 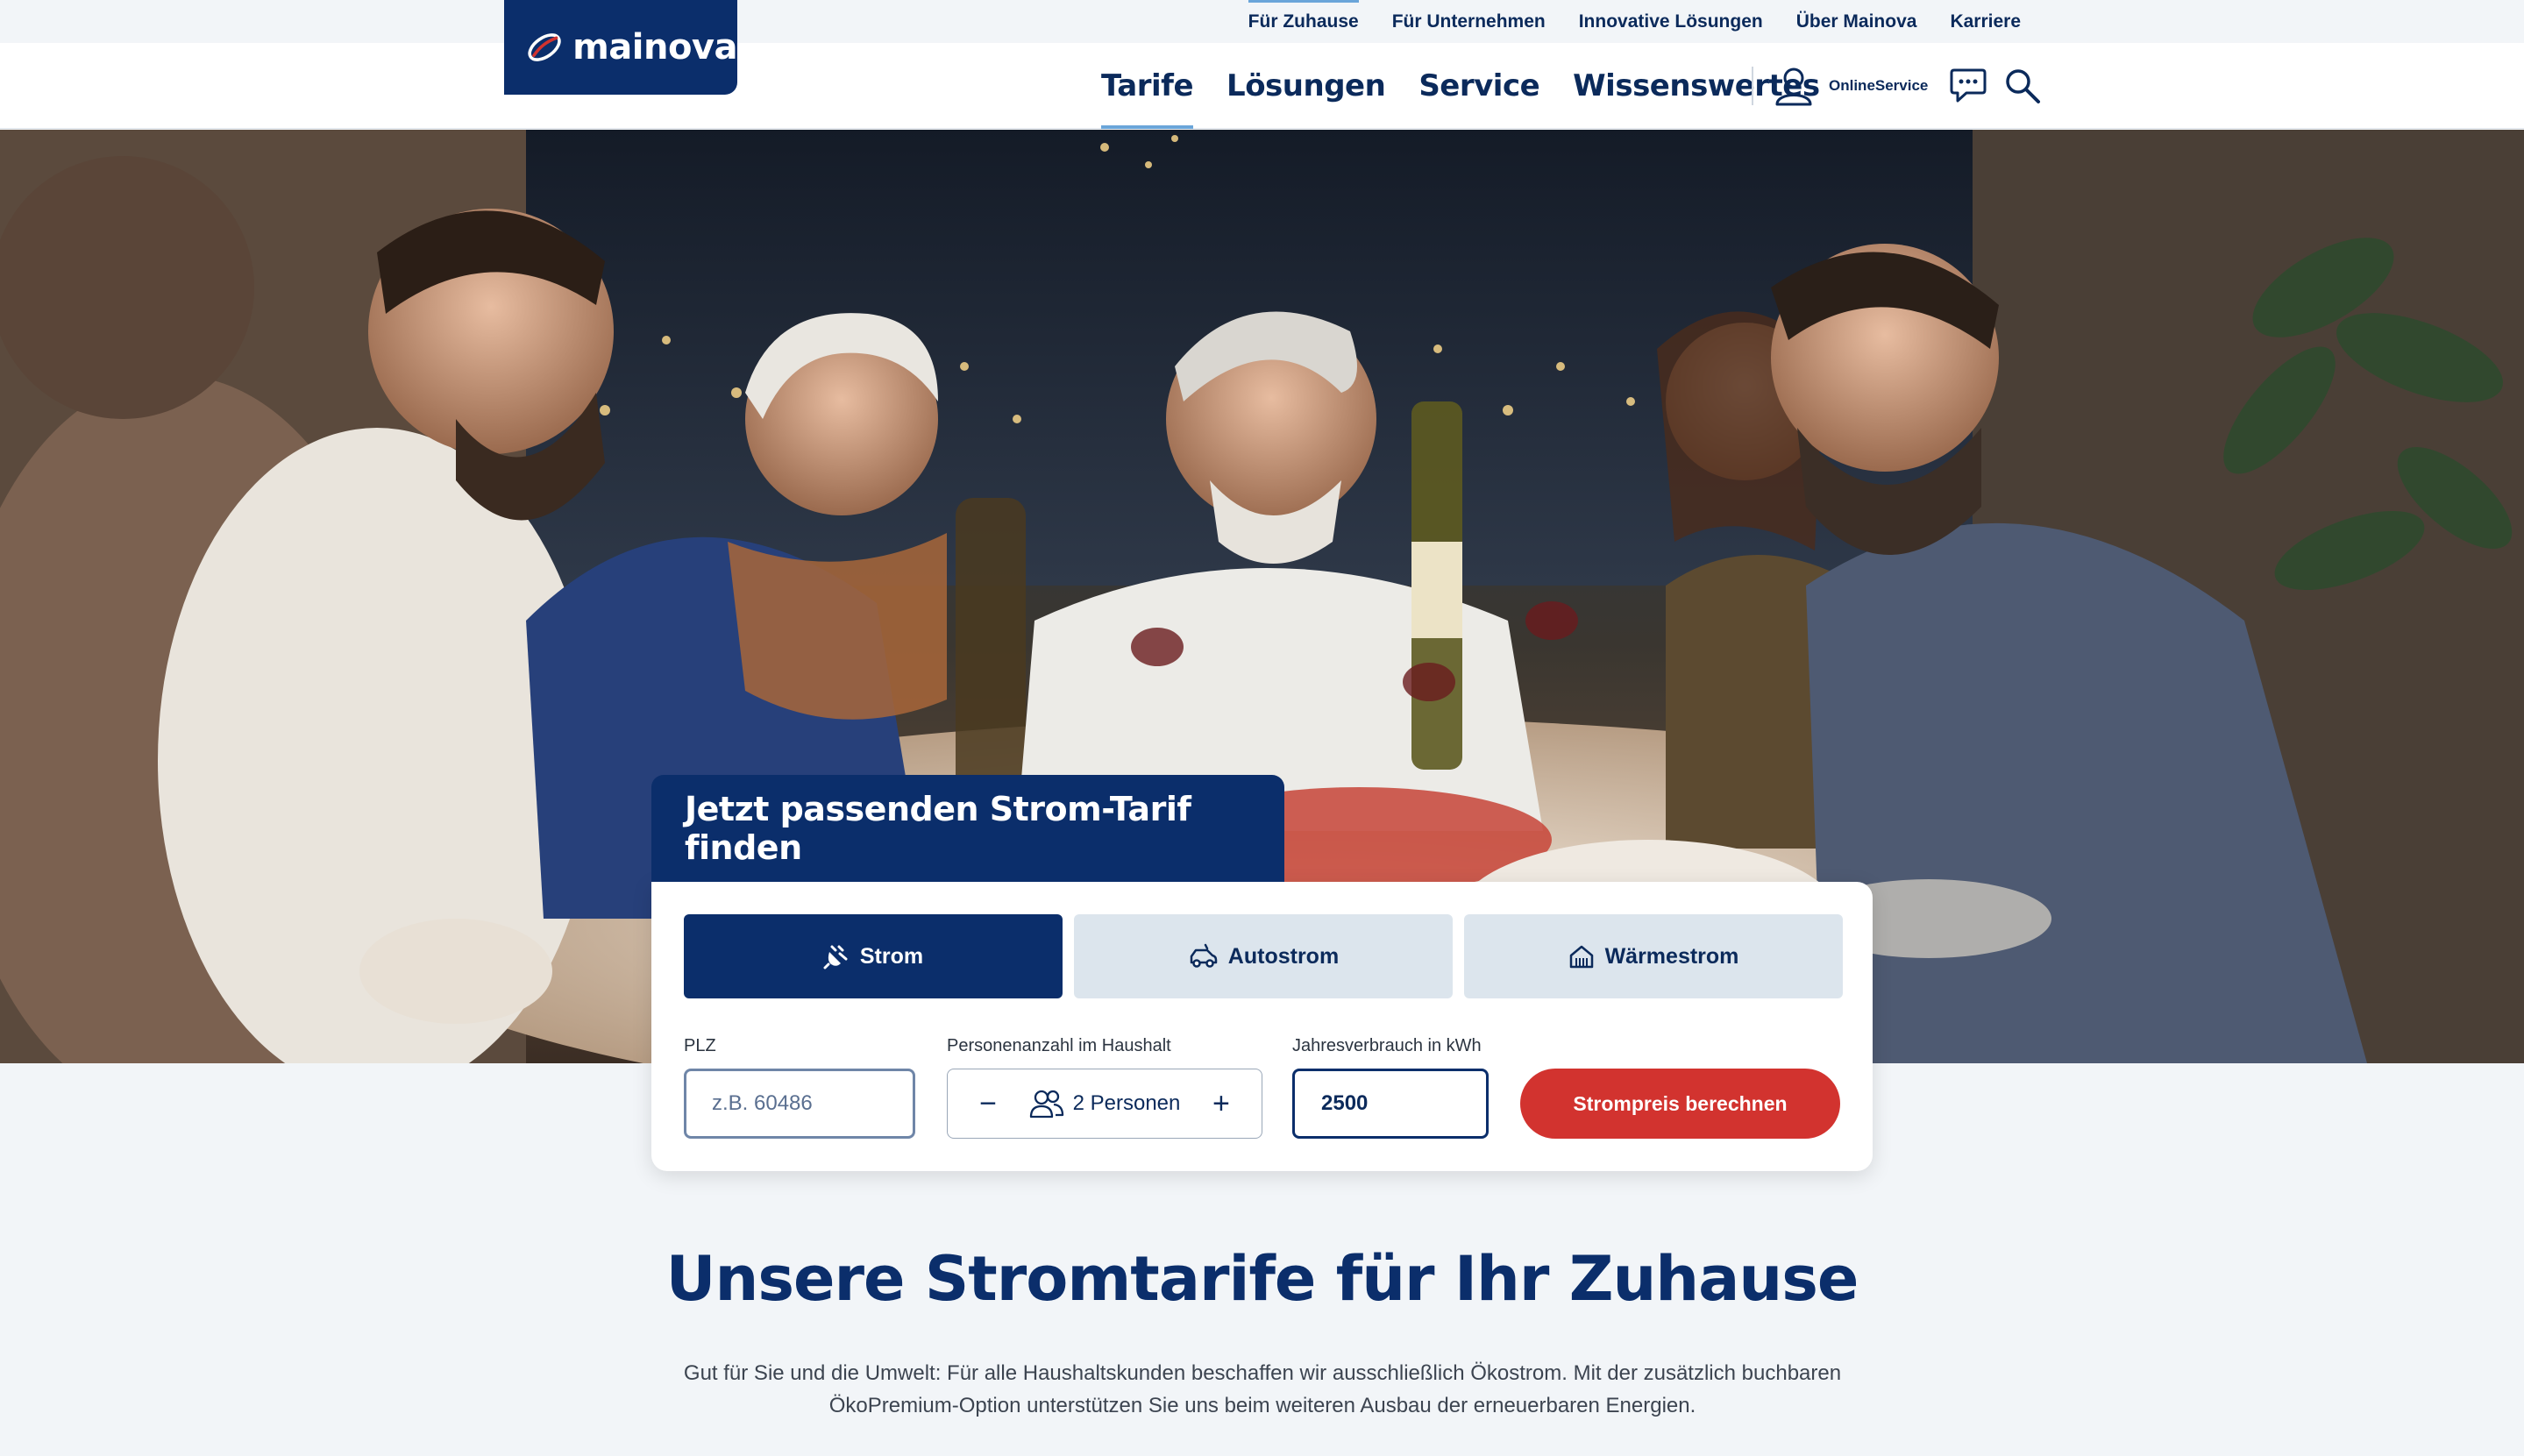 What do you see at coordinates (1680, 1104) in the screenshot?
I see `calculate-price-button: Strompreis berechnen` at bounding box center [1680, 1104].